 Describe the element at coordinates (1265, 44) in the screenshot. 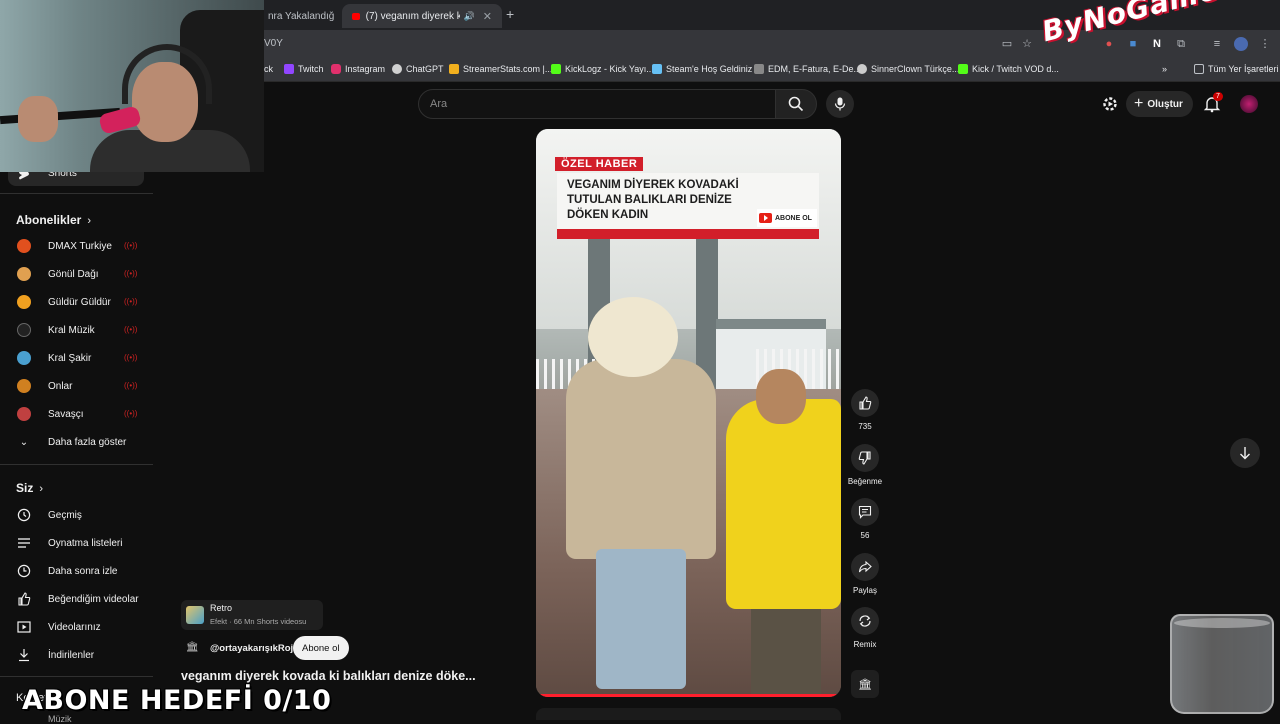

I see `browser-menu-icon: ⋮` at that location.